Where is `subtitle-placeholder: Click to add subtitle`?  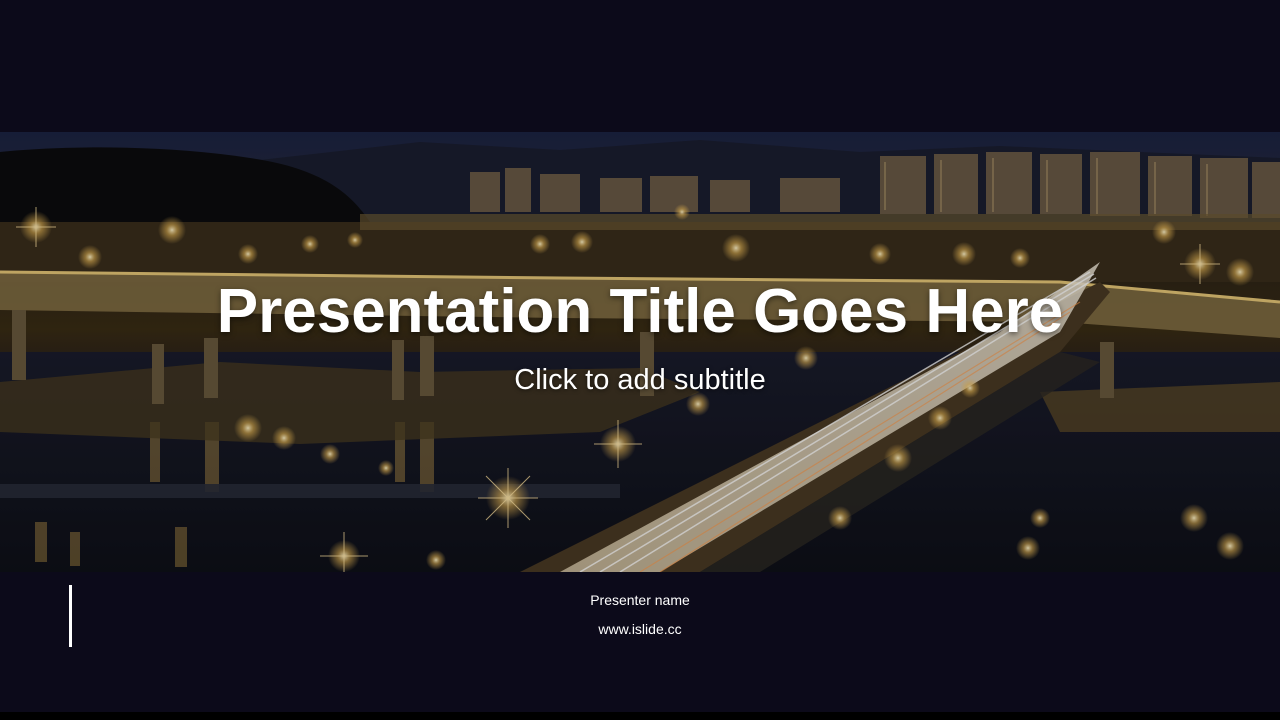 subtitle-placeholder: Click to add subtitle is located at coordinates (640, 380).